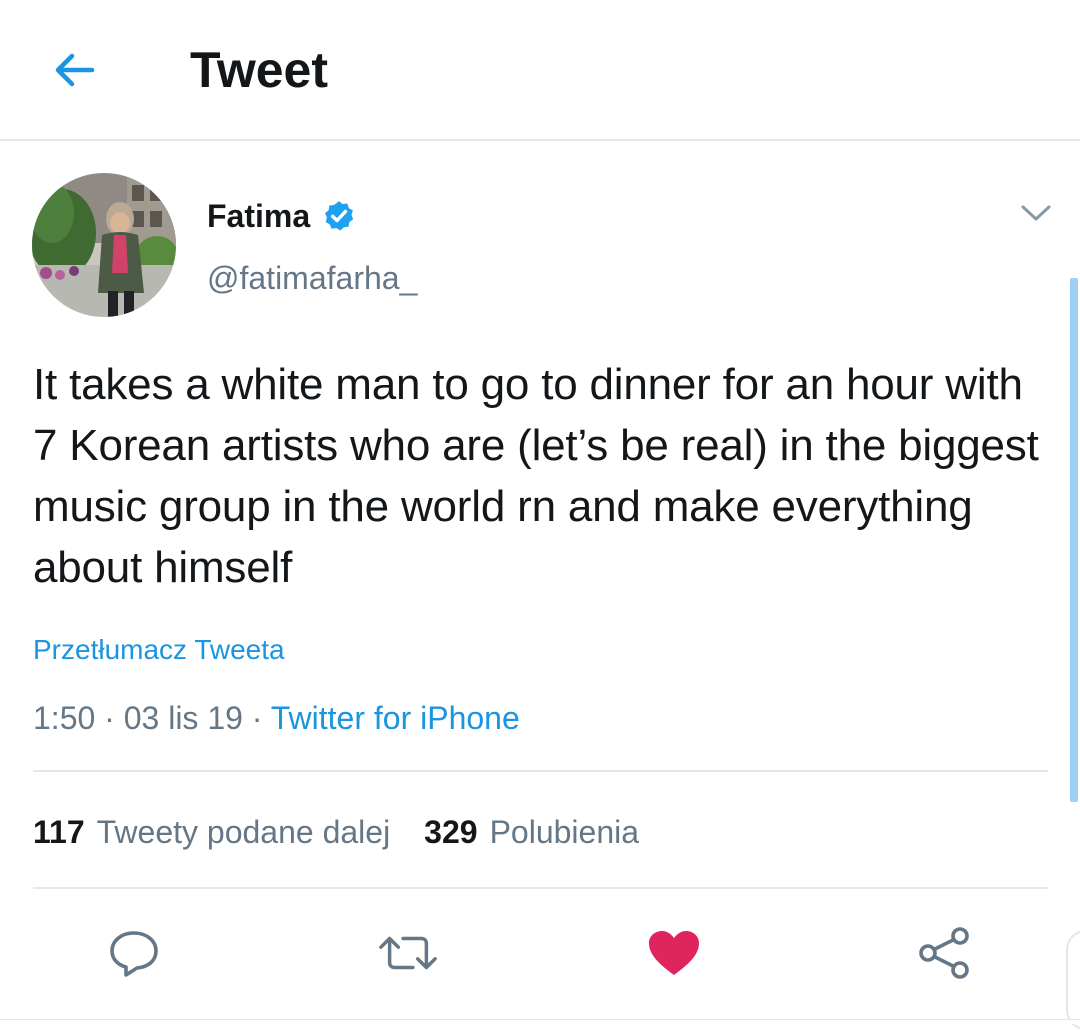  I want to click on verified-badge-icon, so click(339, 216).